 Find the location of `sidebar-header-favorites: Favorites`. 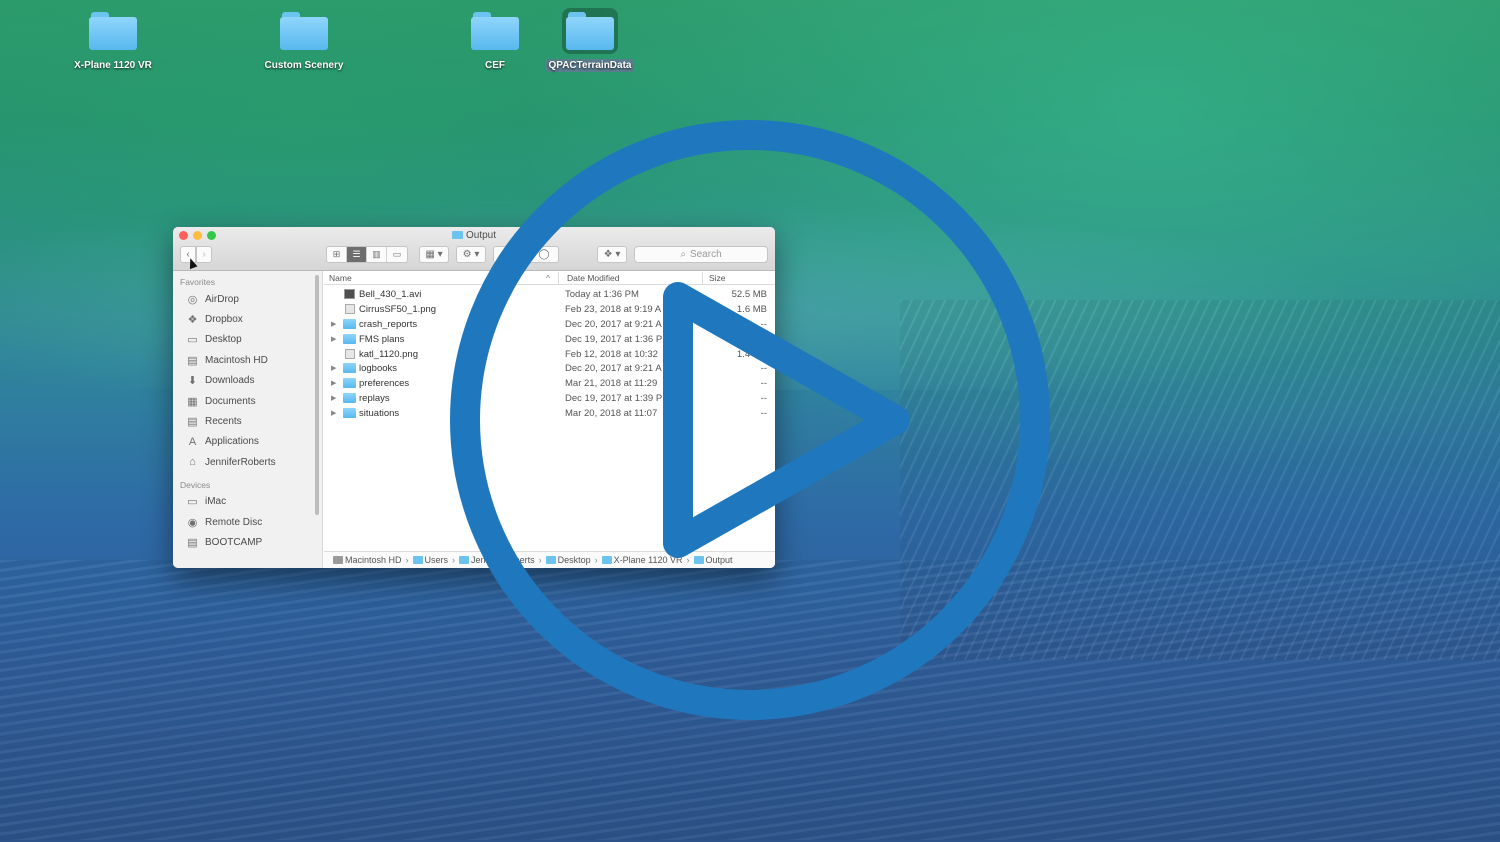

sidebar-header-favorites: Favorites is located at coordinates (197, 282).